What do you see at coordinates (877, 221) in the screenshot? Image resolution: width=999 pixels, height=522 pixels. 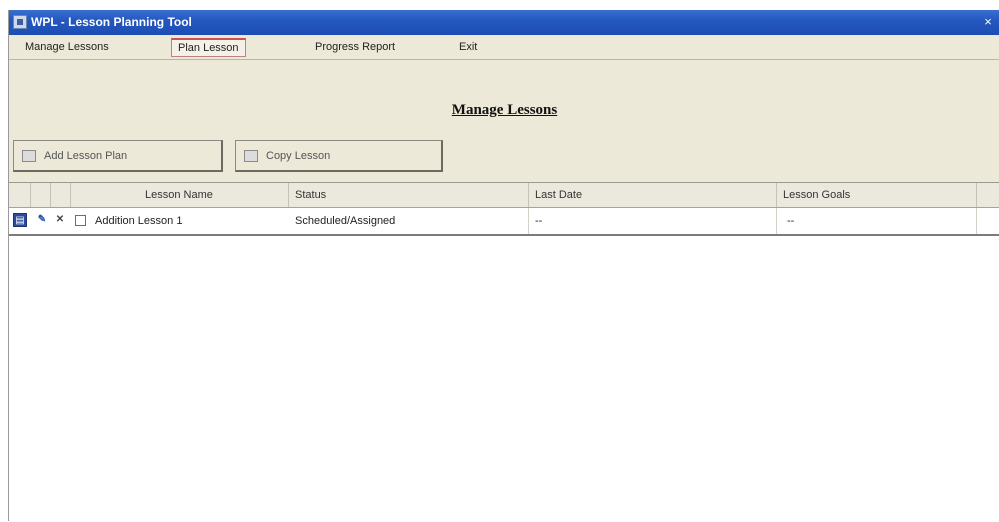 I see `cell-lesson-goals: --` at bounding box center [877, 221].